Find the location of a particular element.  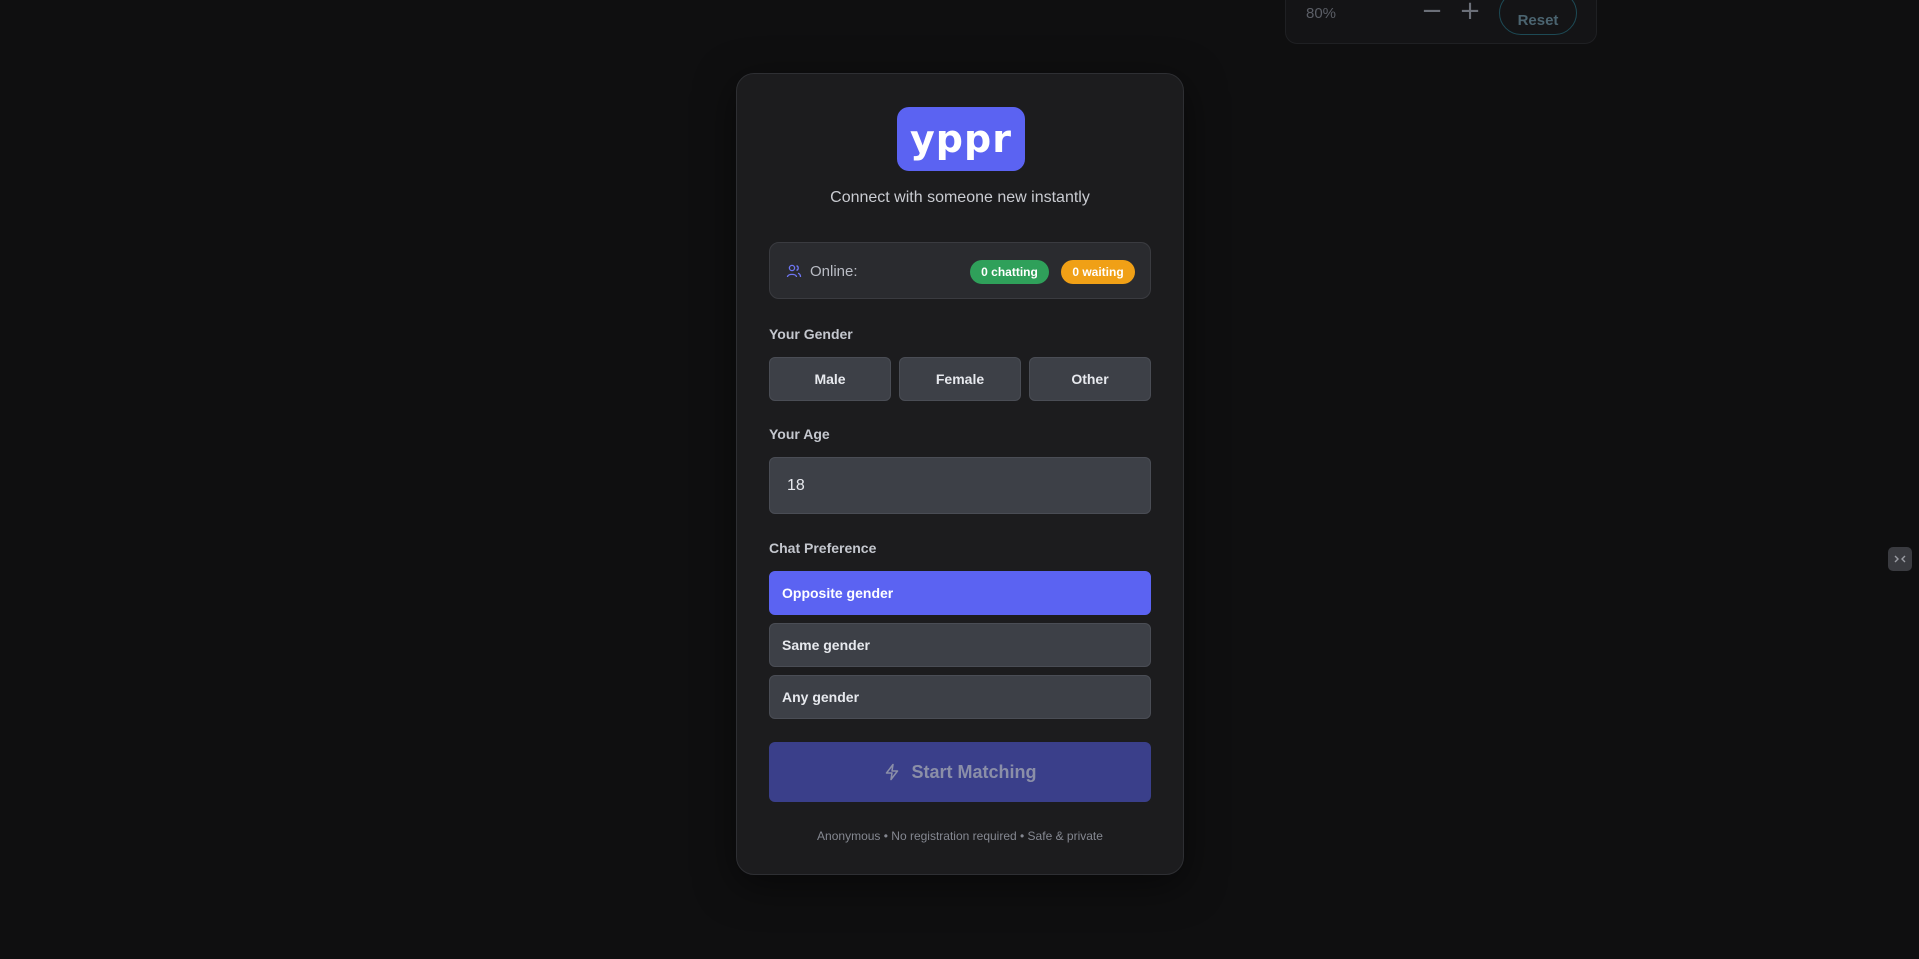

plus-icon: + is located at coordinates (1470, 13).